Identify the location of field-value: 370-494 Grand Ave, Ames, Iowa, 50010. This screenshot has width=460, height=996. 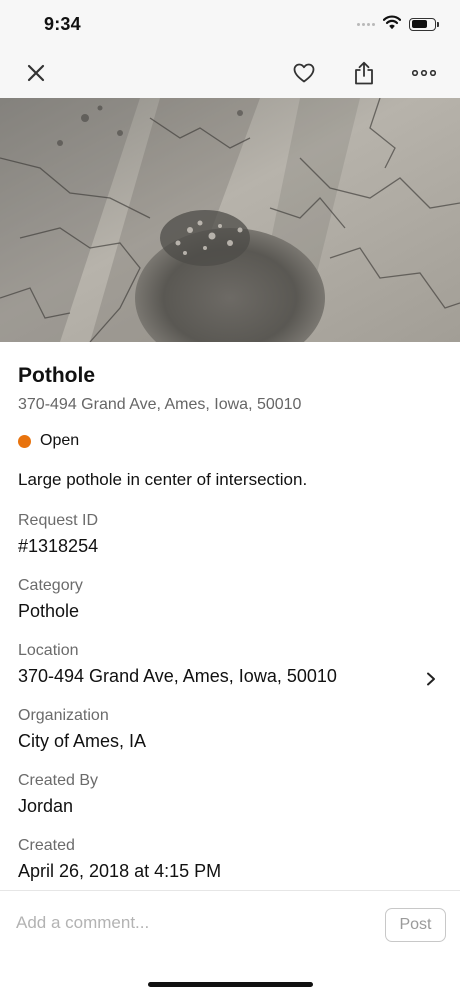
(177, 676).